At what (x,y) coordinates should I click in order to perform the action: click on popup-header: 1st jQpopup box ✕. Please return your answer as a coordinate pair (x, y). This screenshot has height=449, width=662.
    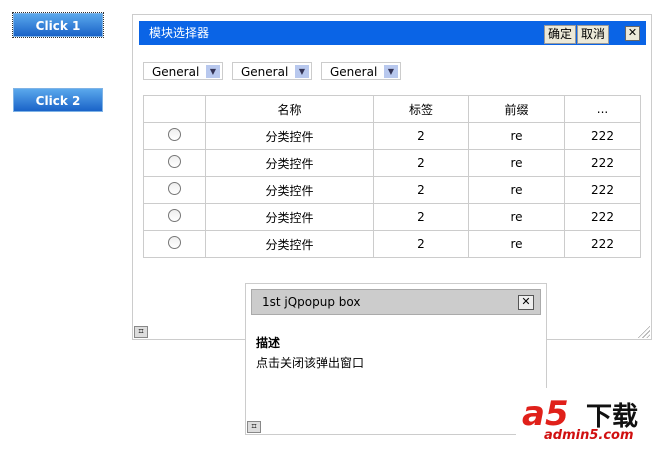
    Looking at the image, I should click on (396, 302).